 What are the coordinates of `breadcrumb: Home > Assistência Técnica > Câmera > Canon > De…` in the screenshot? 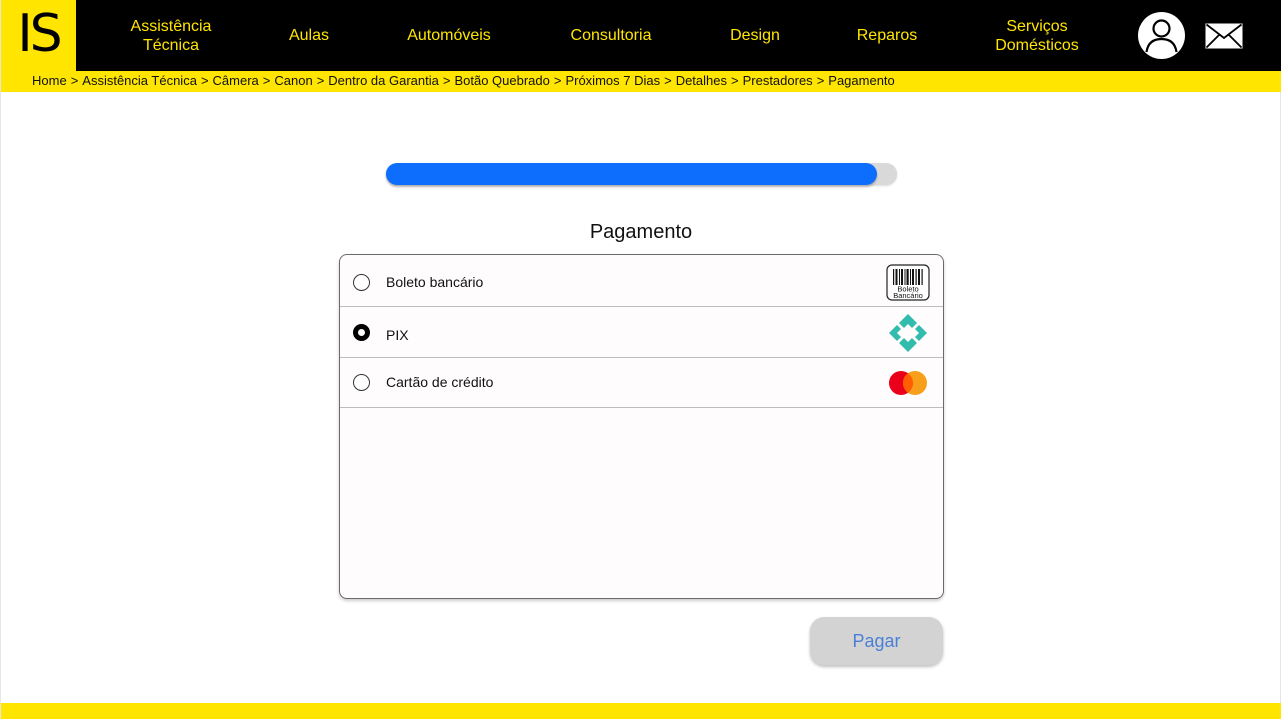 It's located at (463, 80).